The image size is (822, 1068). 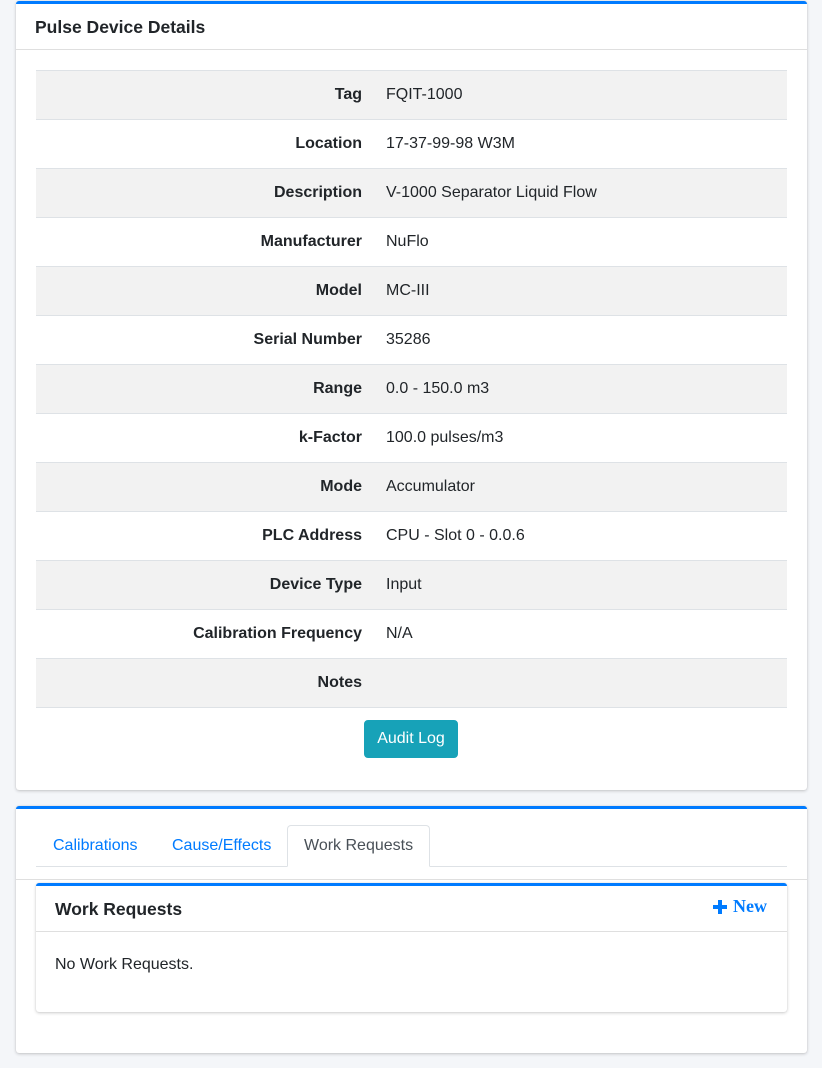 What do you see at coordinates (580, 634) in the screenshot?
I see `row-value: N/A` at bounding box center [580, 634].